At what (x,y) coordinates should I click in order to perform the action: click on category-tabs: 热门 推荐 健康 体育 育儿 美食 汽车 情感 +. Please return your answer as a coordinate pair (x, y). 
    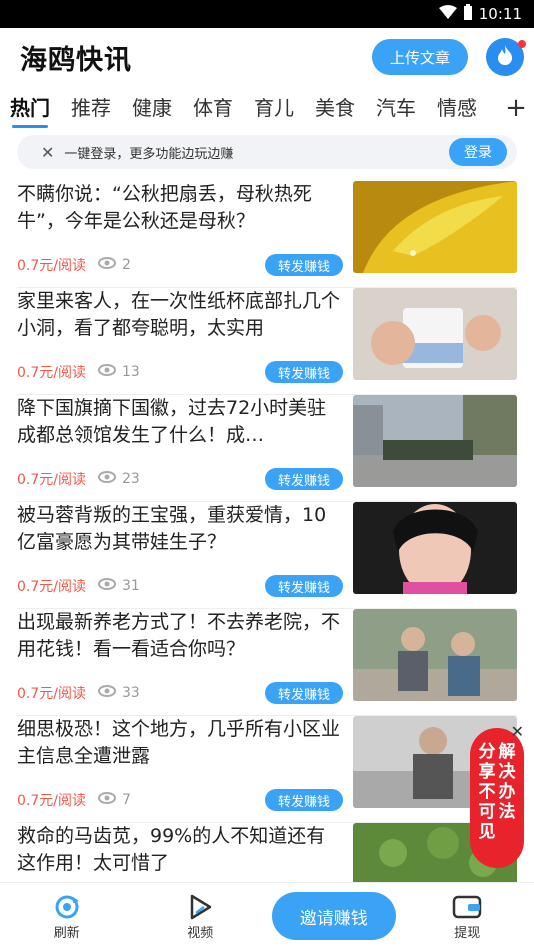
    Looking at the image, I should click on (267, 108).